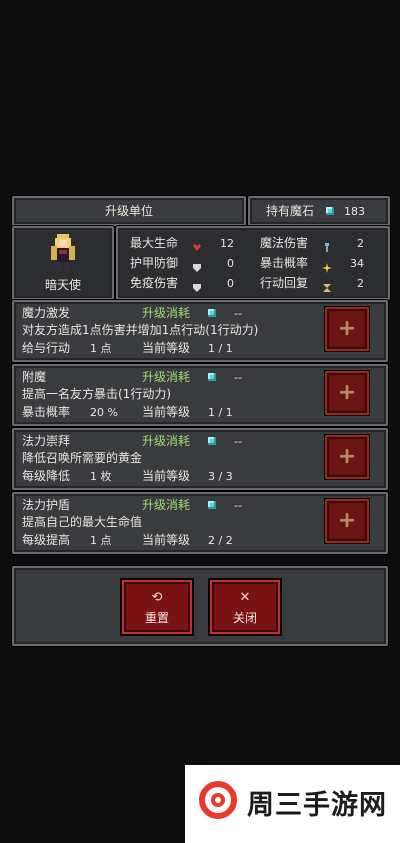  What do you see at coordinates (154, 243) in the screenshot?
I see `stat-label: 最大生命` at bounding box center [154, 243].